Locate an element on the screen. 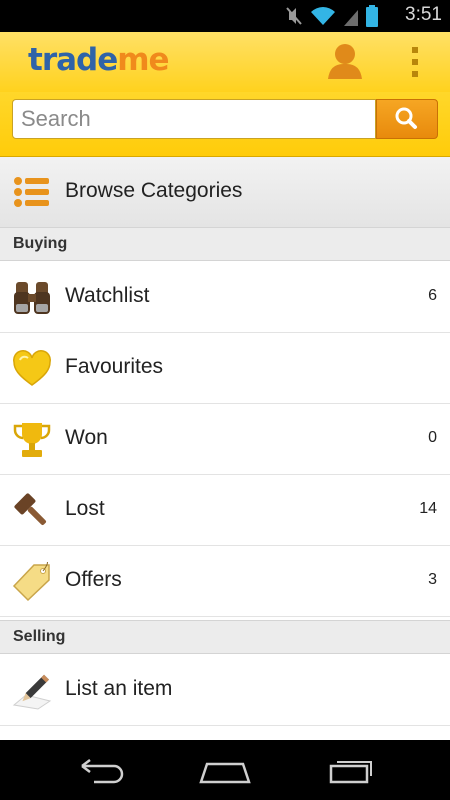 This screenshot has height=800, width=450. profile-icon is located at coordinates (345, 61).